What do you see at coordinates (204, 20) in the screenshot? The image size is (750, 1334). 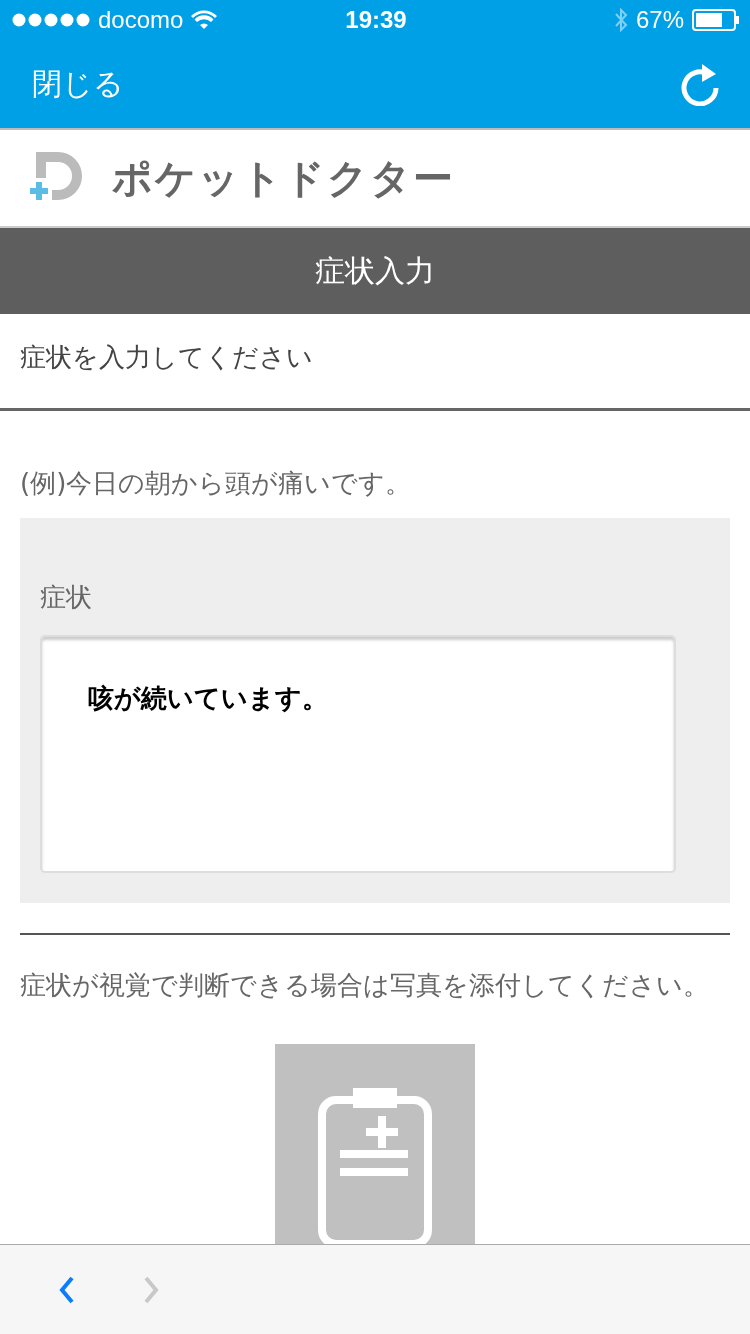 I see `wifi-icon` at bounding box center [204, 20].